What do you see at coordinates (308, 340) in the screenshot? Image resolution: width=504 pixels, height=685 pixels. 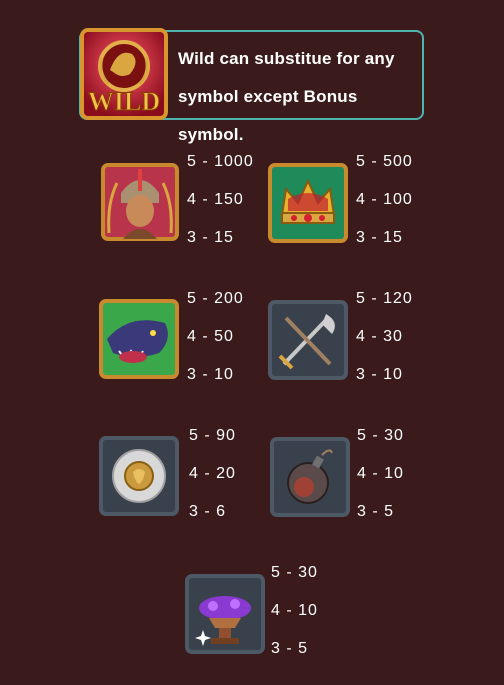 I see `crossed-weapons-icon` at bounding box center [308, 340].